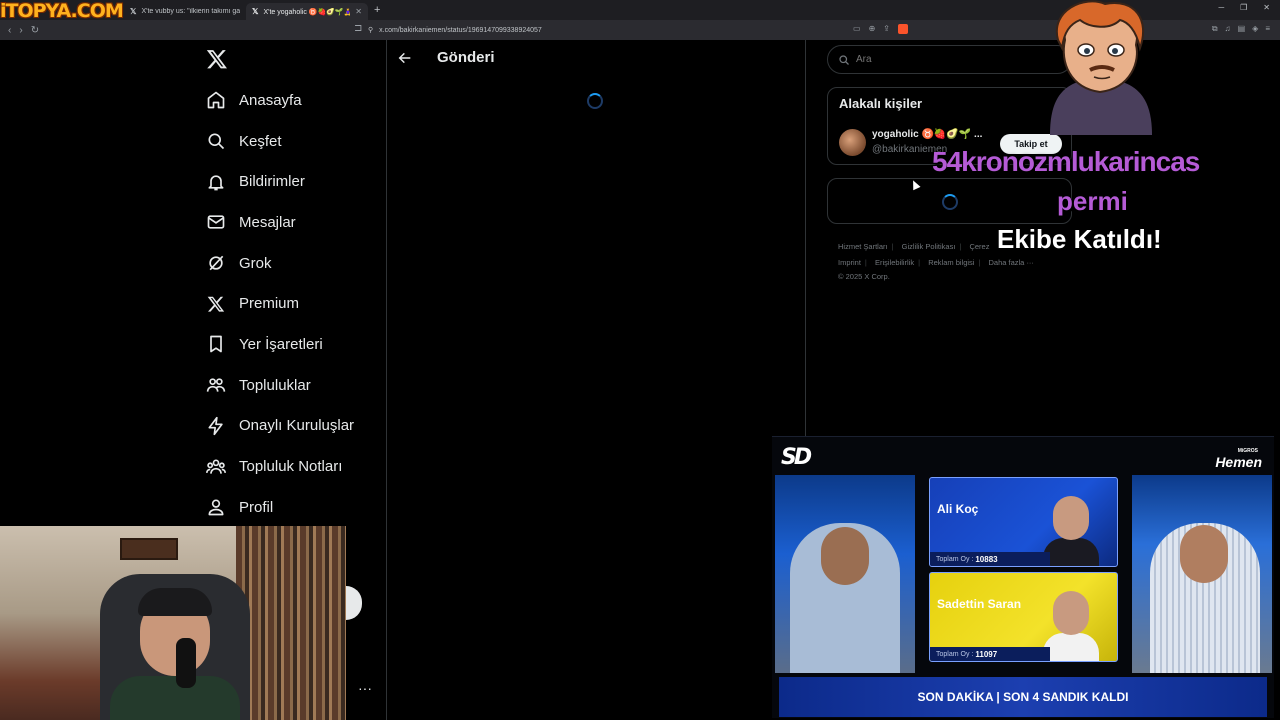  I want to click on nav-item-communities: Topluluklar, so click(293, 385).